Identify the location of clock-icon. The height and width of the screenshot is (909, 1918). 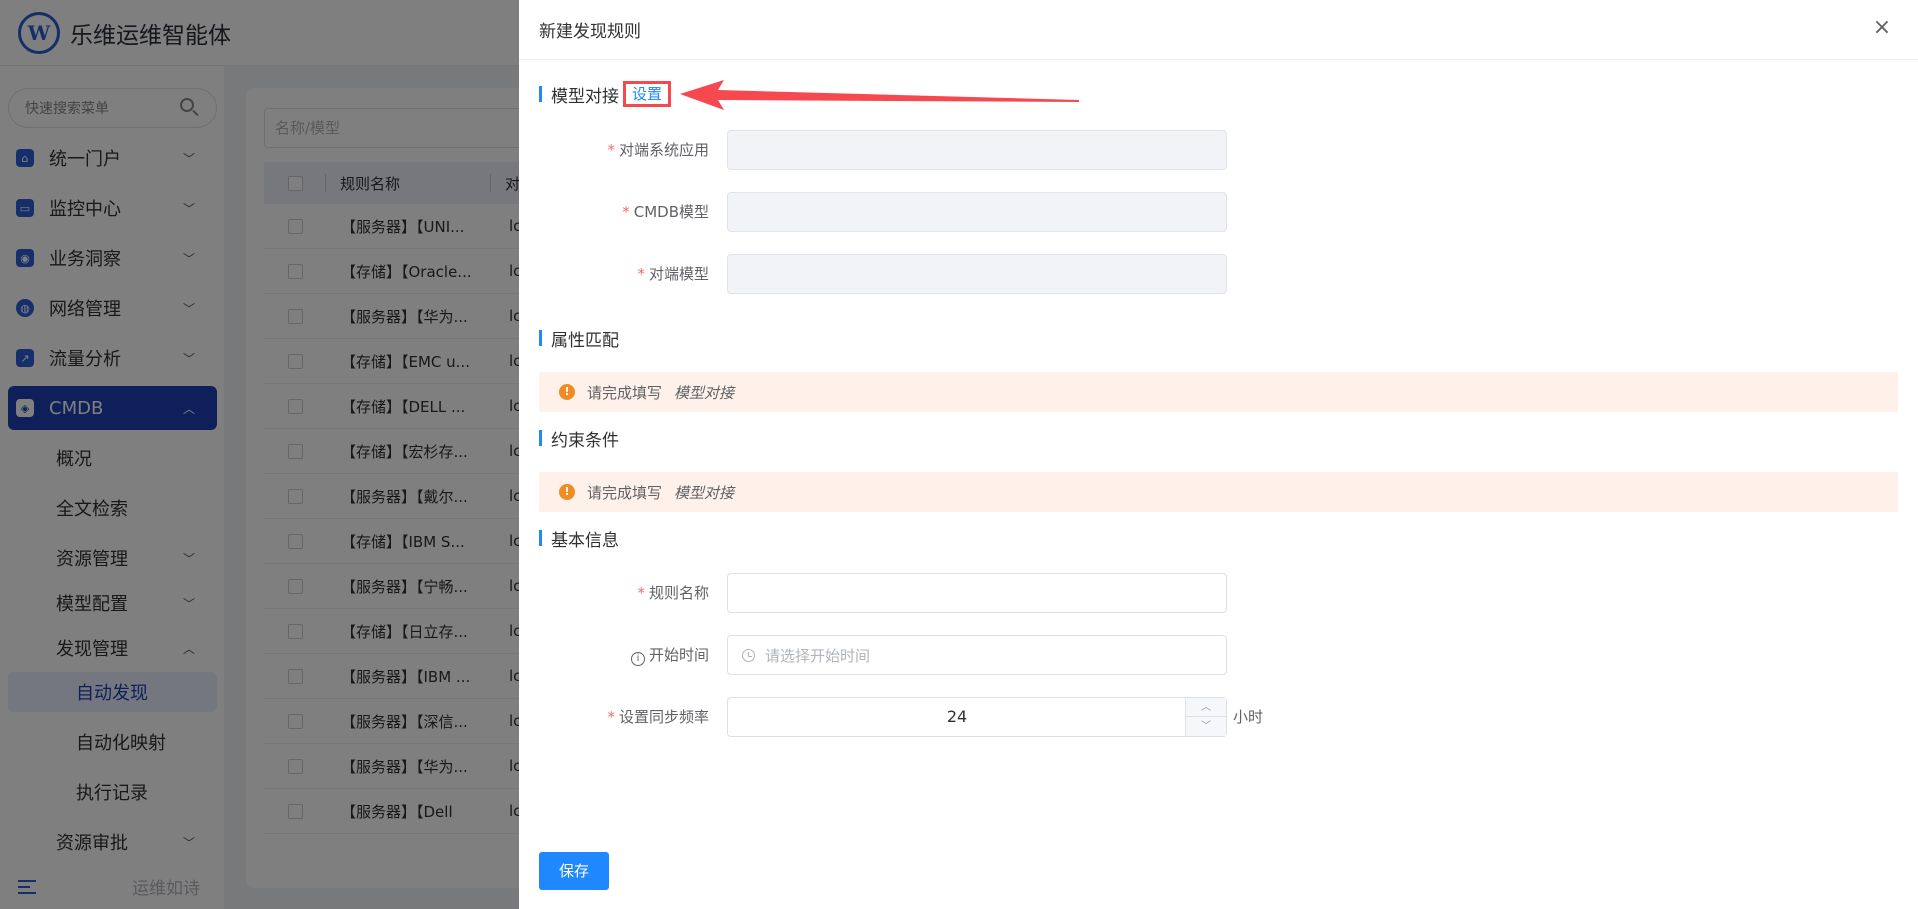
(748, 655).